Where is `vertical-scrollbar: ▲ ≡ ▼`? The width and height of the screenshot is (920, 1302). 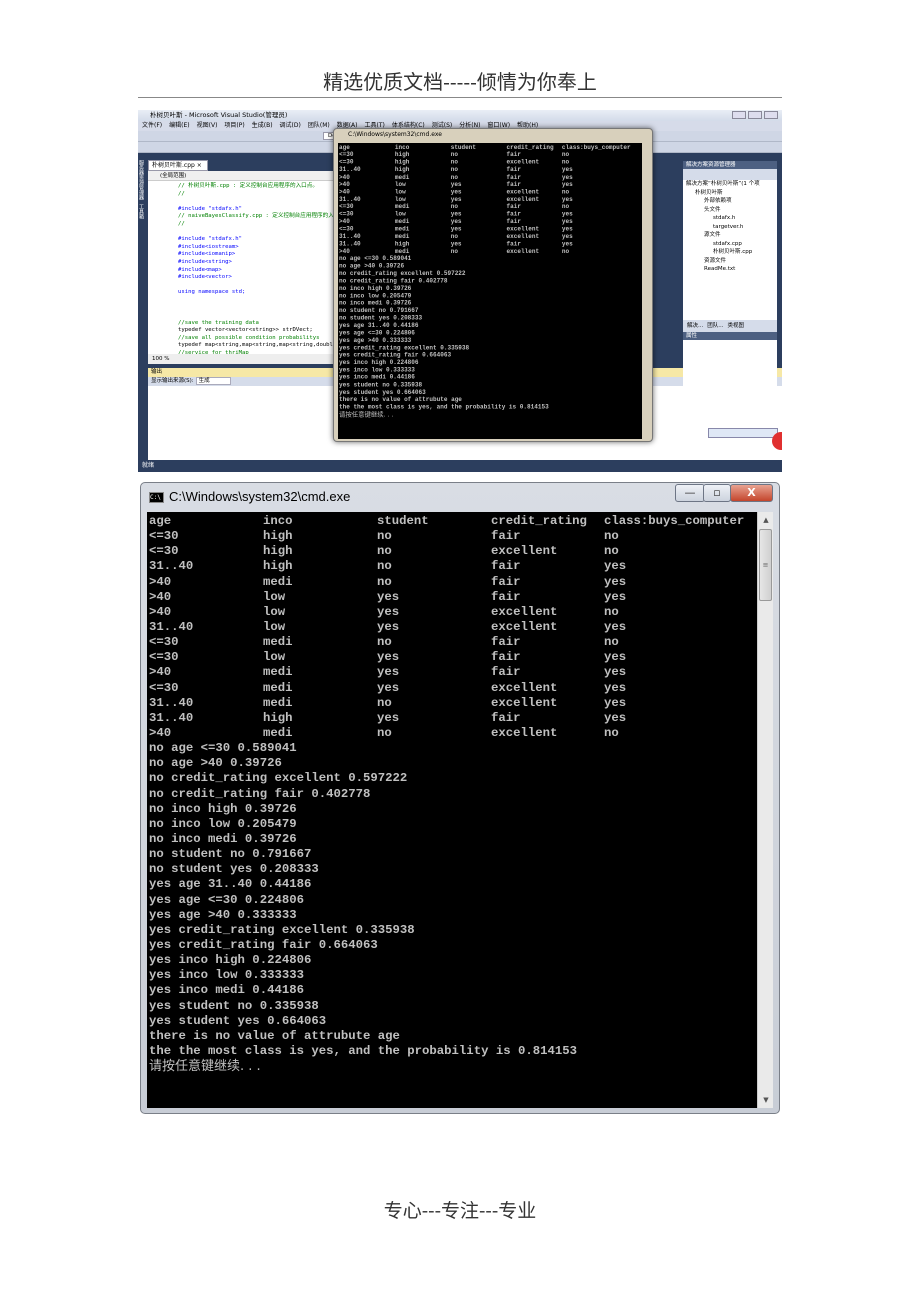
vertical-scrollbar: ▲ ≡ ▼ is located at coordinates (765, 810).